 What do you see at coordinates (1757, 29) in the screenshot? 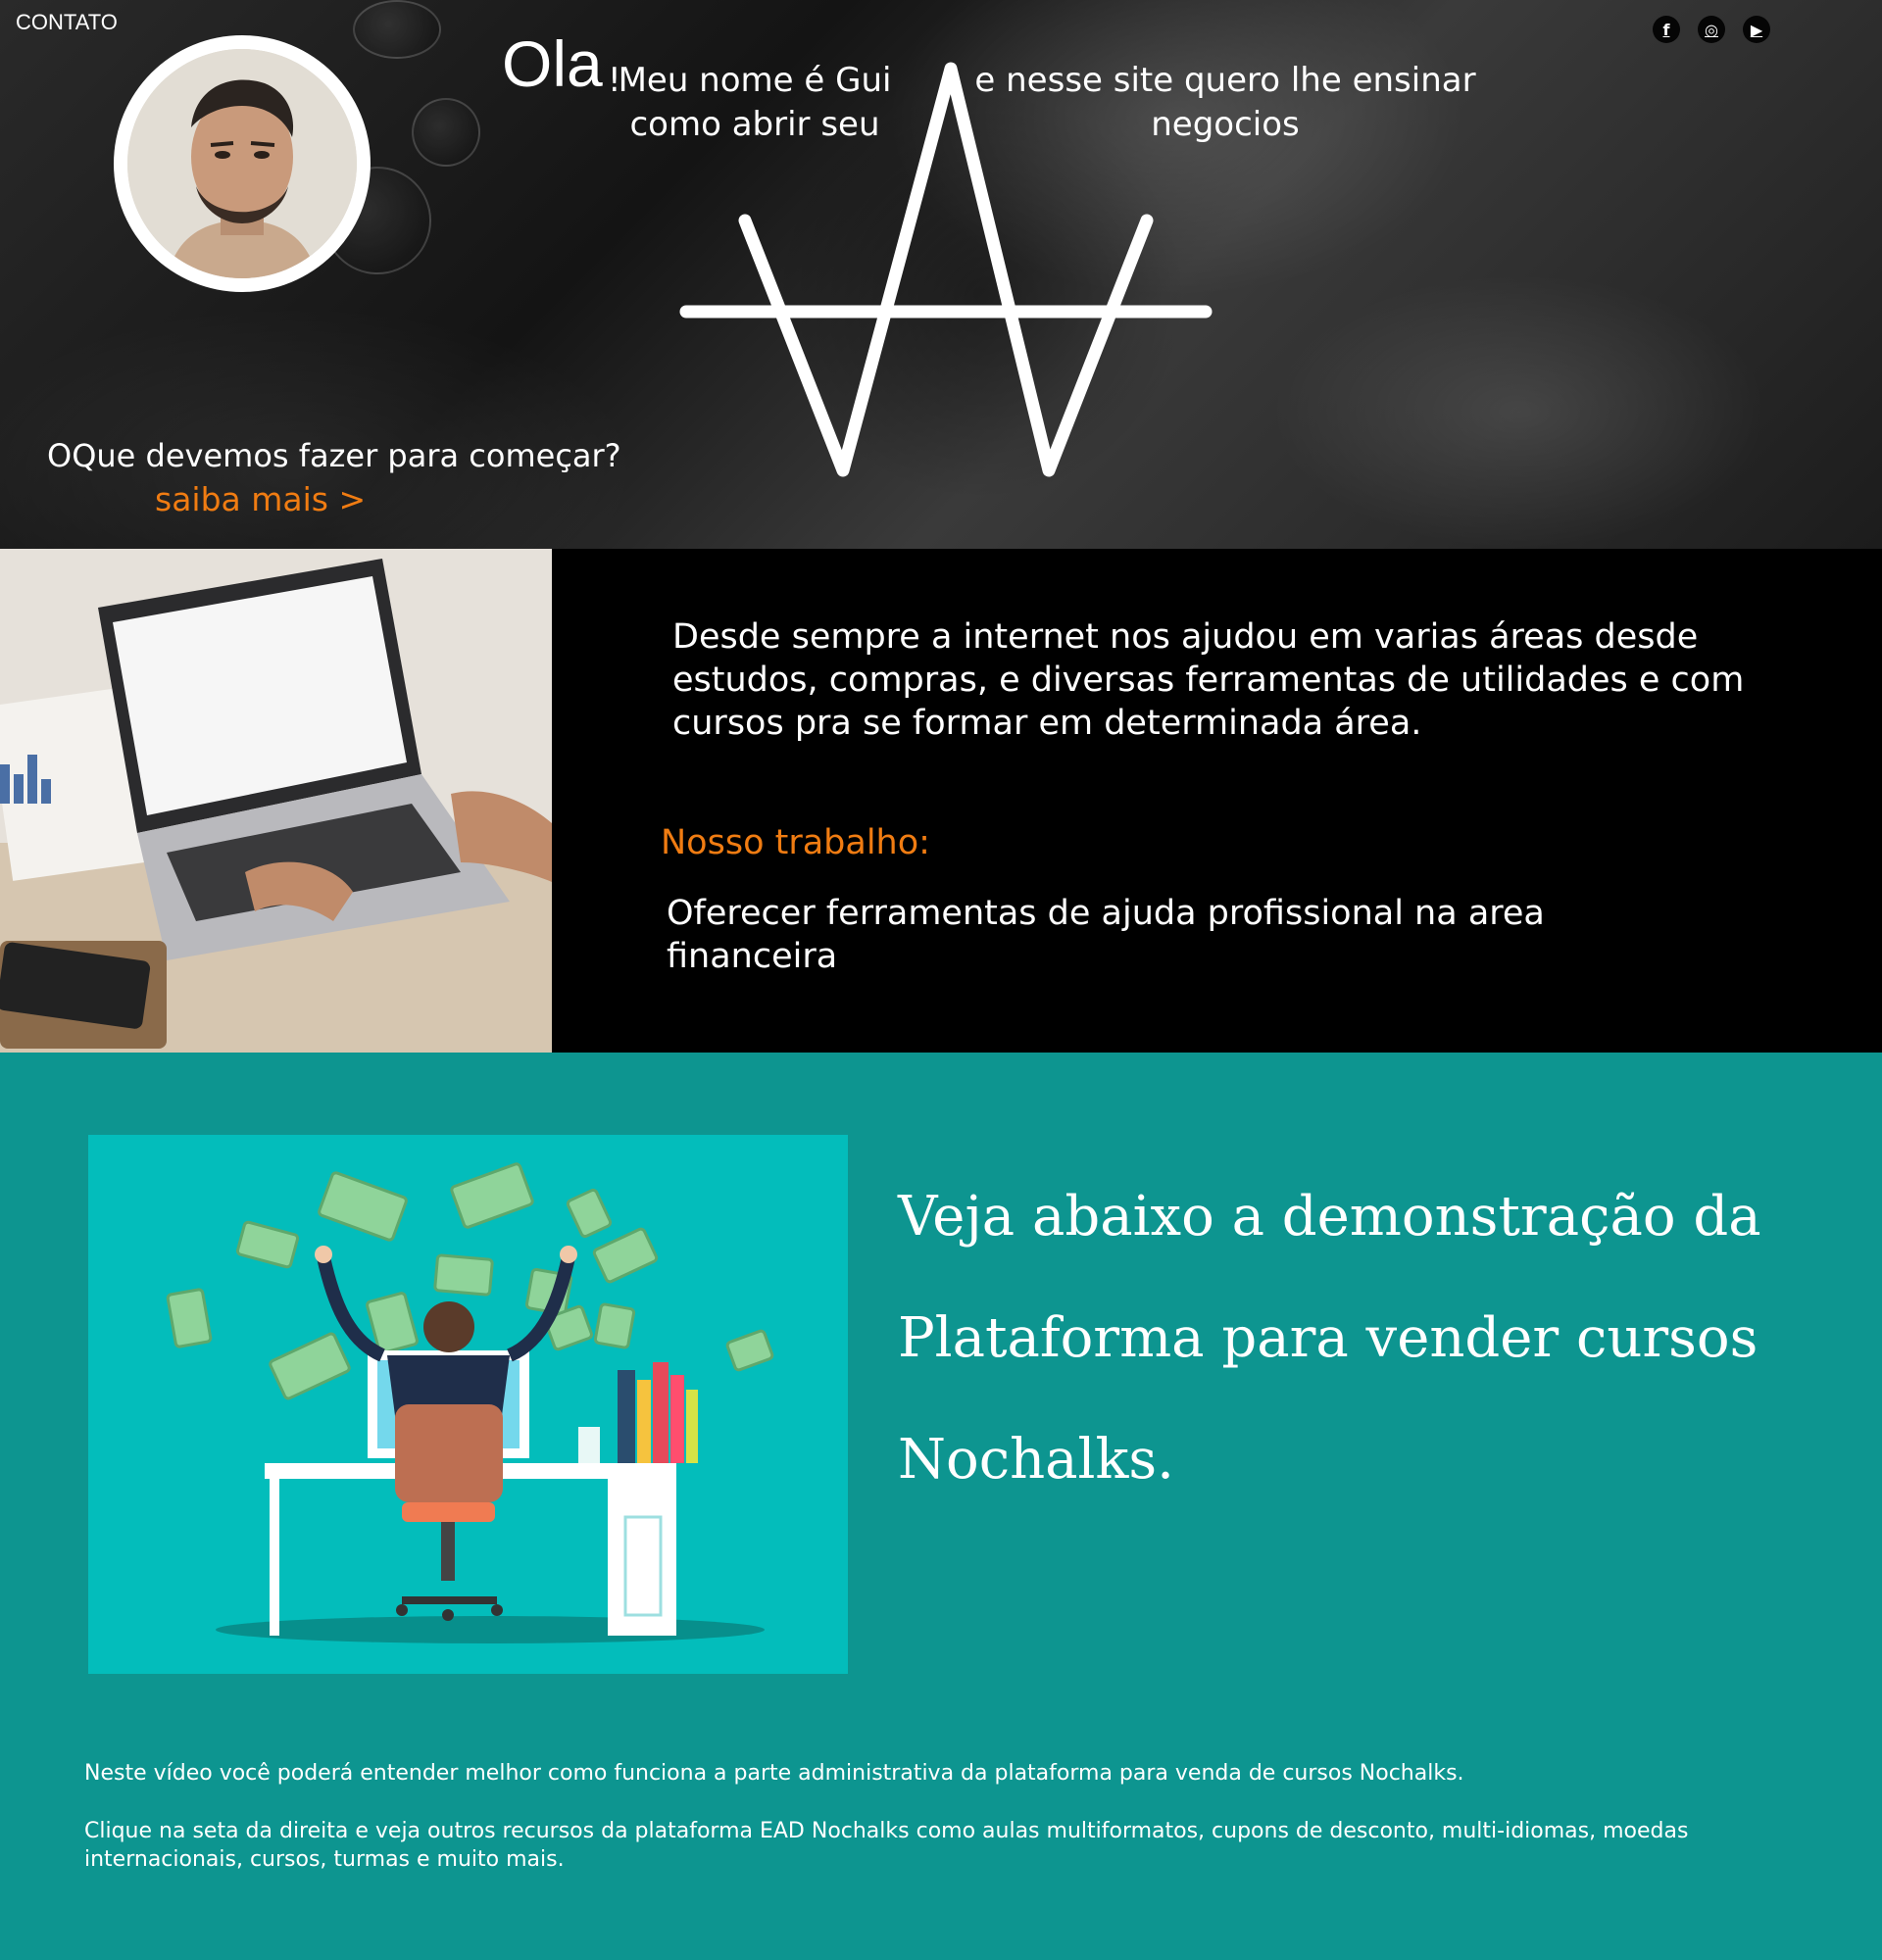
I see `youtube-icon: ▶` at bounding box center [1757, 29].